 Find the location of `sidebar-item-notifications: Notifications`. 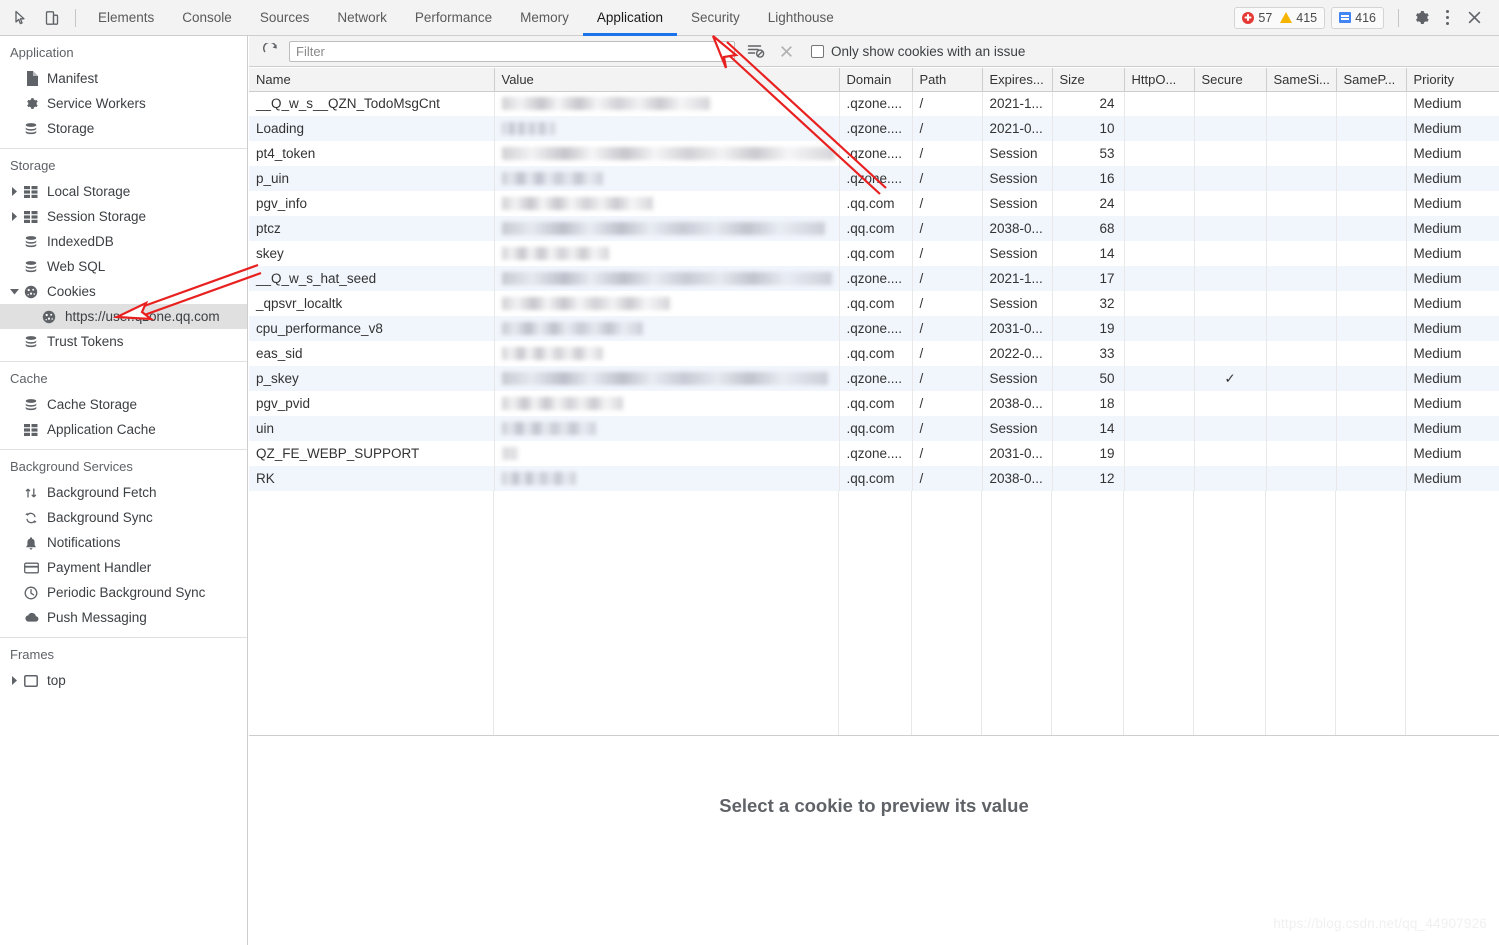

sidebar-item-notifications: Notifications is located at coordinates (123, 542).